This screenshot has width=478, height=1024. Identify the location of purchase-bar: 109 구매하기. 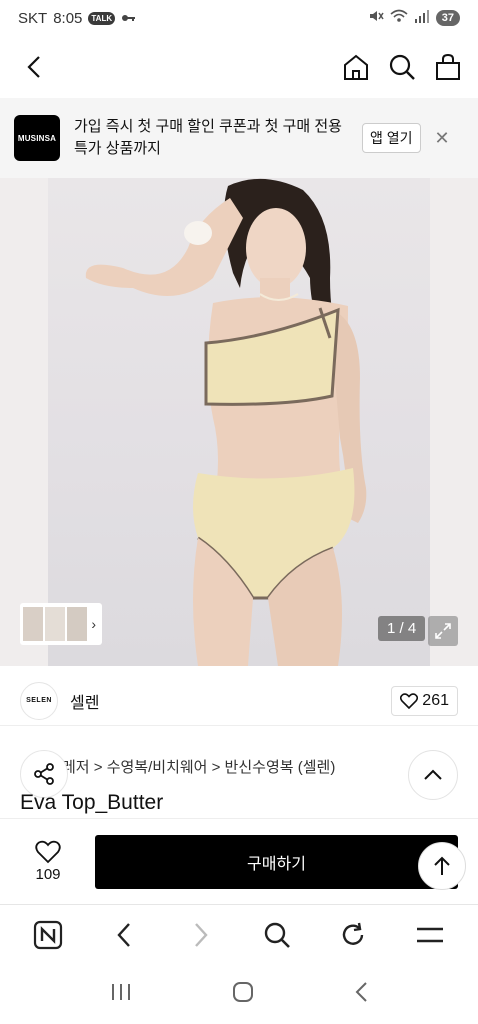
(239, 861).